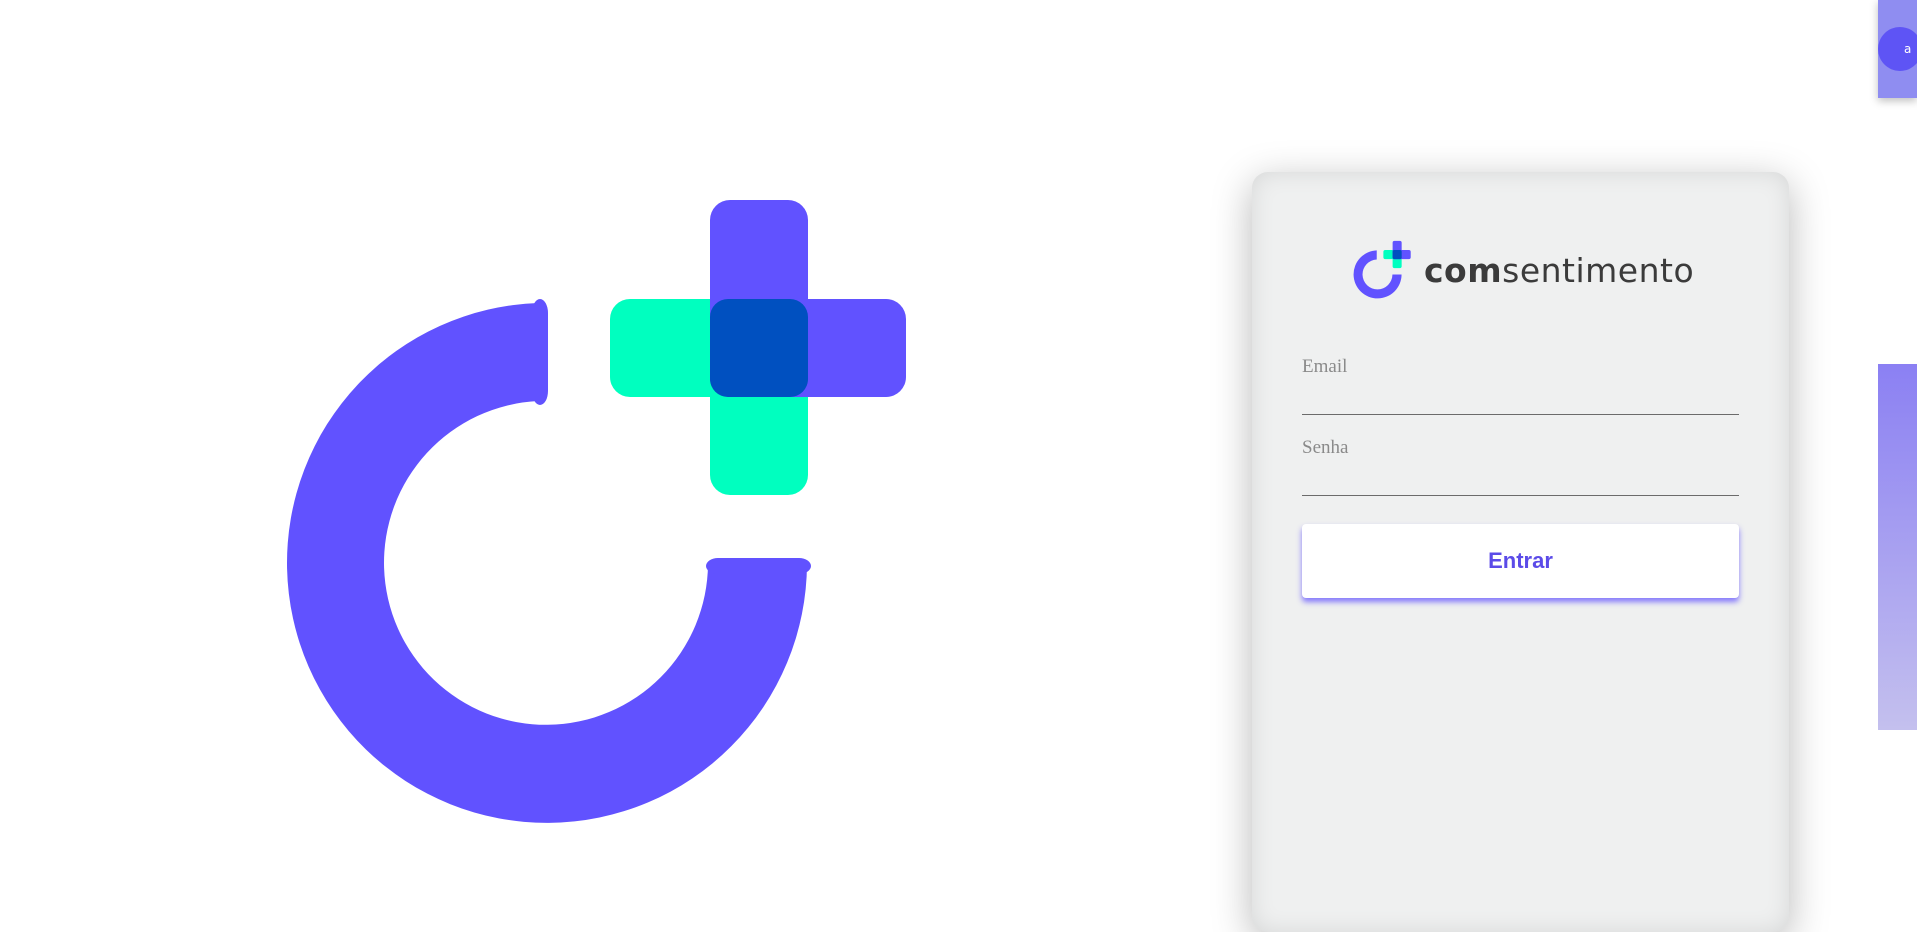 The height and width of the screenshot is (932, 1917). I want to click on brand-logo: comsentimento, so click(1523, 270).